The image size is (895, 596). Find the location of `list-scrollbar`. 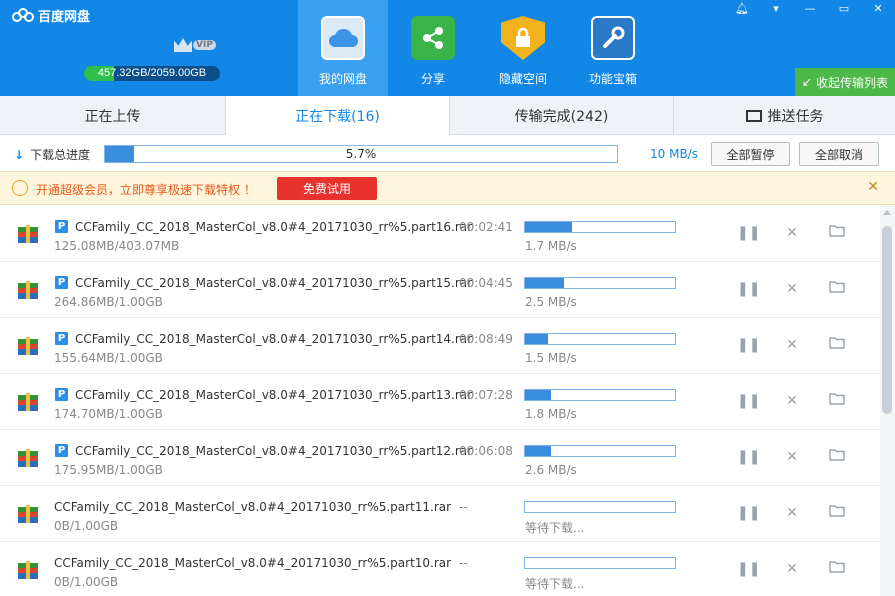

list-scrollbar is located at coordinates (887, 401).